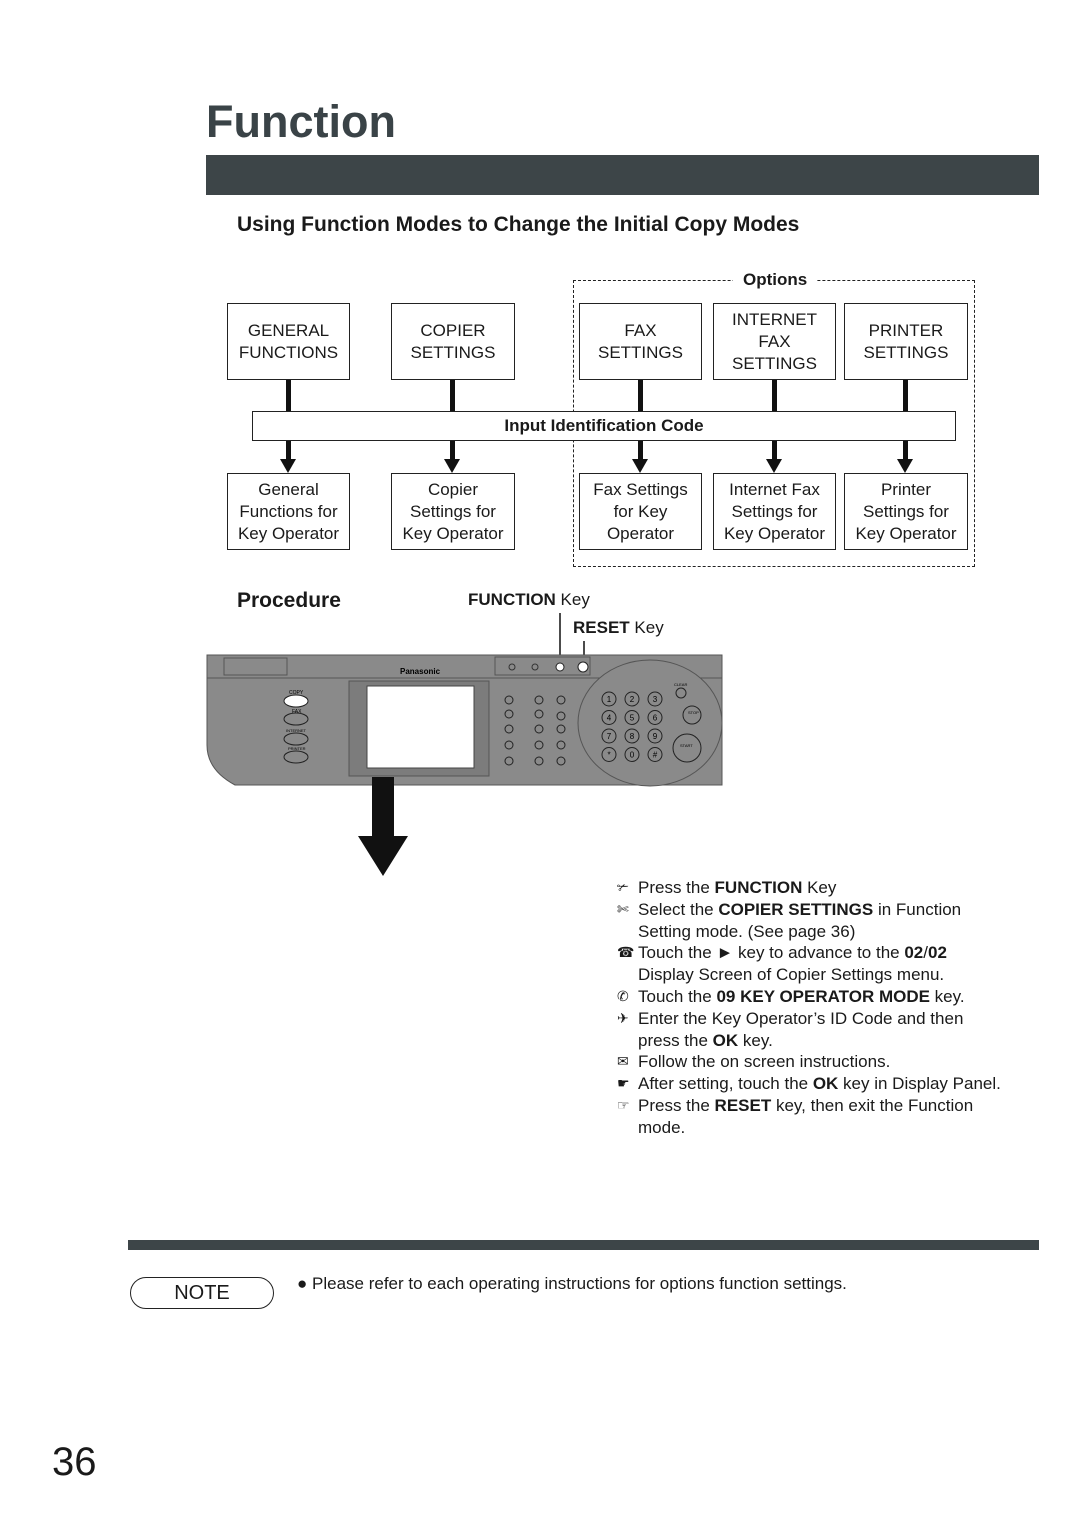  I want to click on step-number-icon: ☛, so click(623, 1083).